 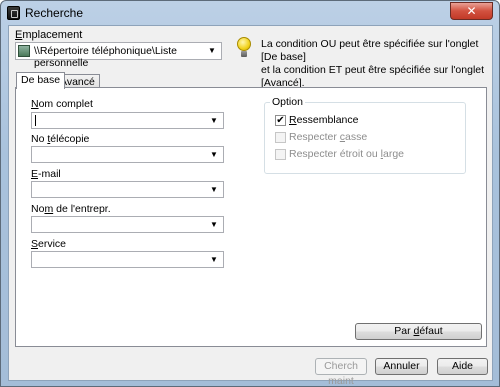 I want to click on annuler-button: Annuler, so click(x=401, y=366).